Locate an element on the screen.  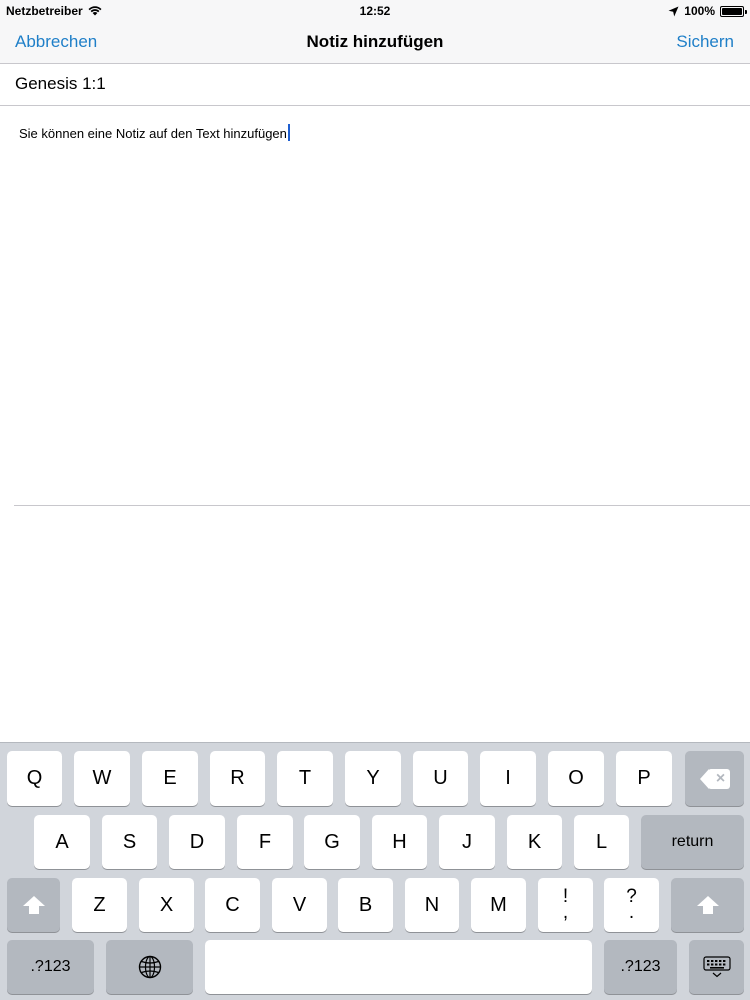
backspace-key: × is located at coordinates (714, 778).